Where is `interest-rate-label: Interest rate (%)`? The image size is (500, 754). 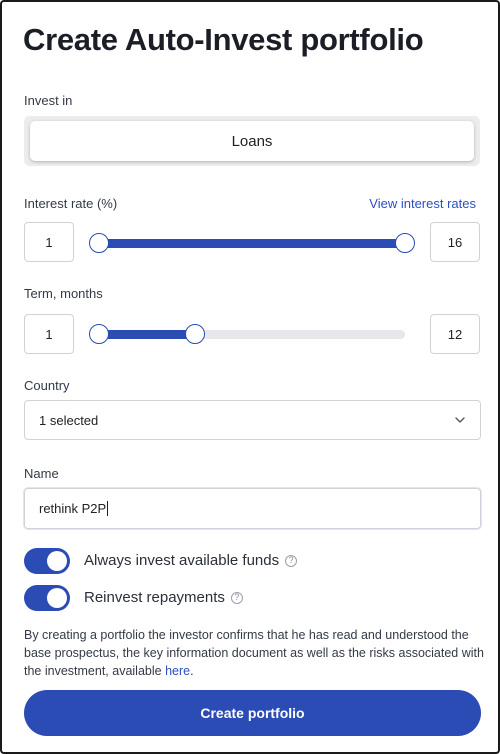
interest-rate-label: Interest rate (%) is located at coordinates (71, 203).